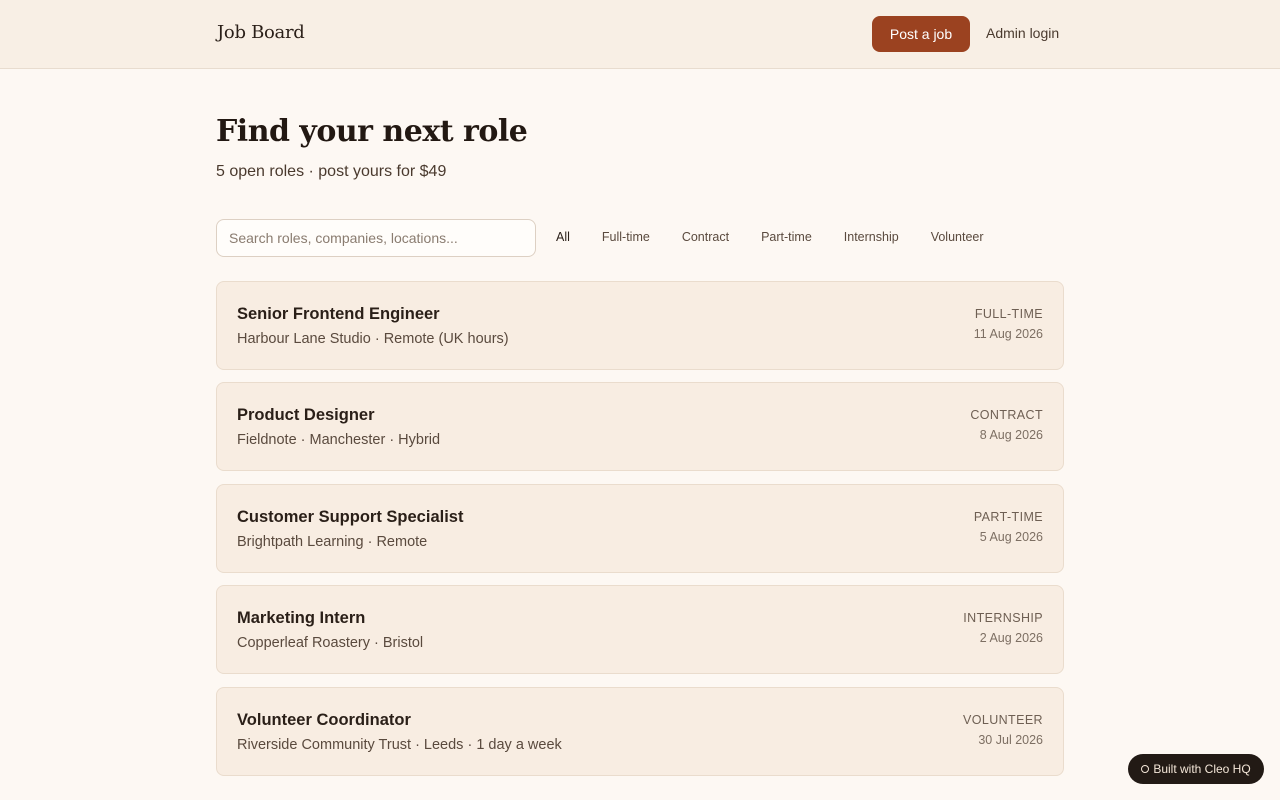  I want to click on job-date: 5 Aug 2026, so click(1011, 537).